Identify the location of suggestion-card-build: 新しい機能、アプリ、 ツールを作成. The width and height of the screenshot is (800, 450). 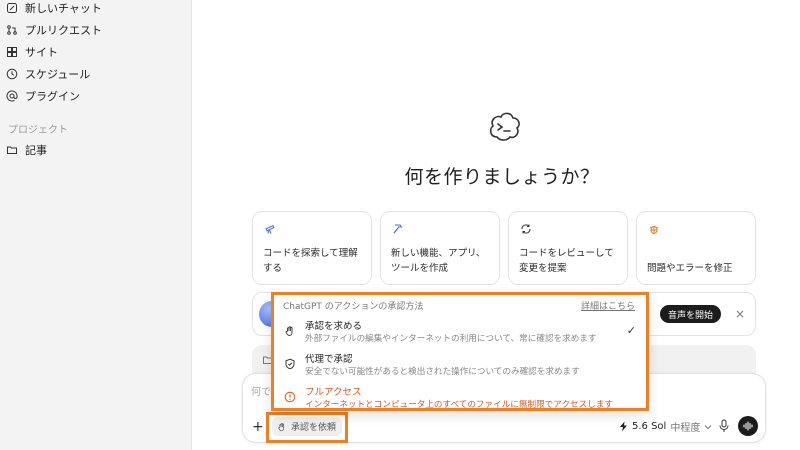
(440, 248).